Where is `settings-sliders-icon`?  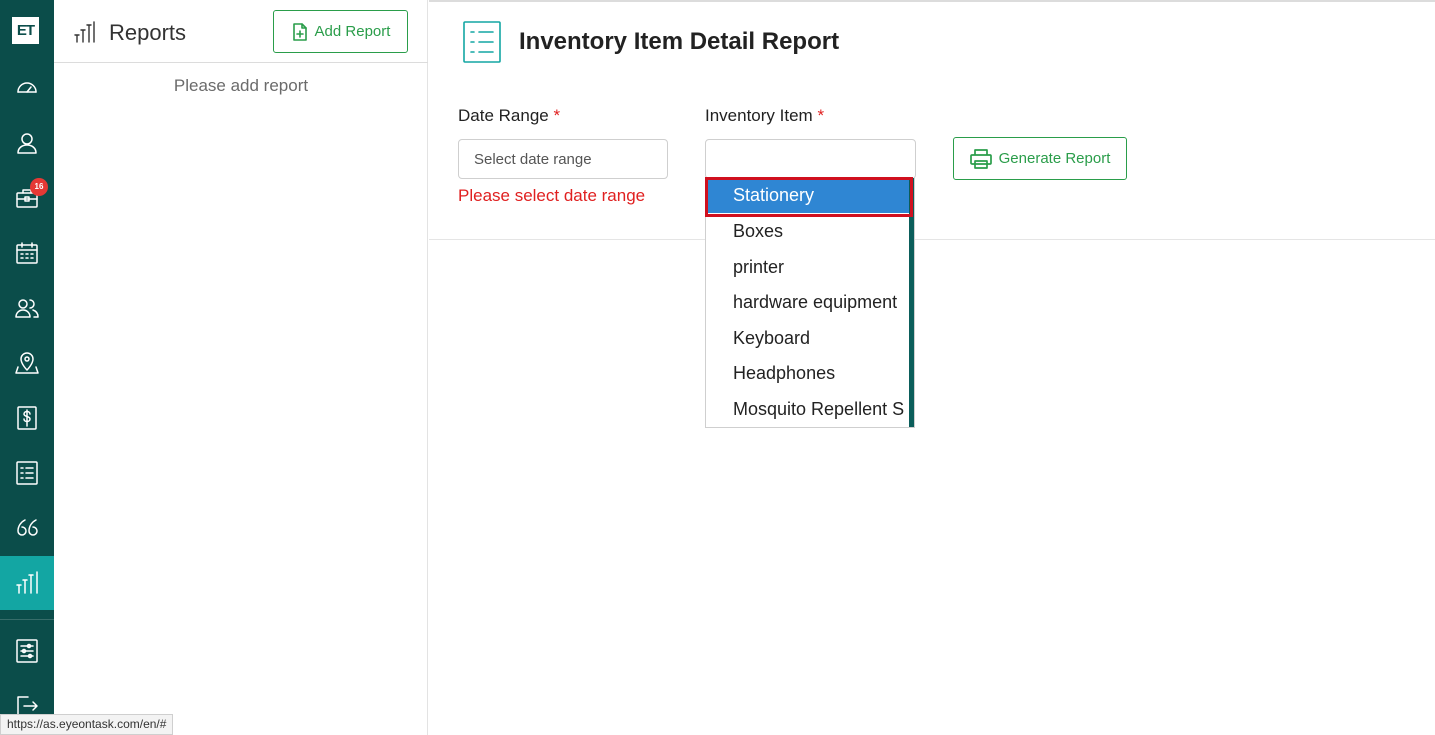
settings-sliders-icon is located at coordinates (27, 651).